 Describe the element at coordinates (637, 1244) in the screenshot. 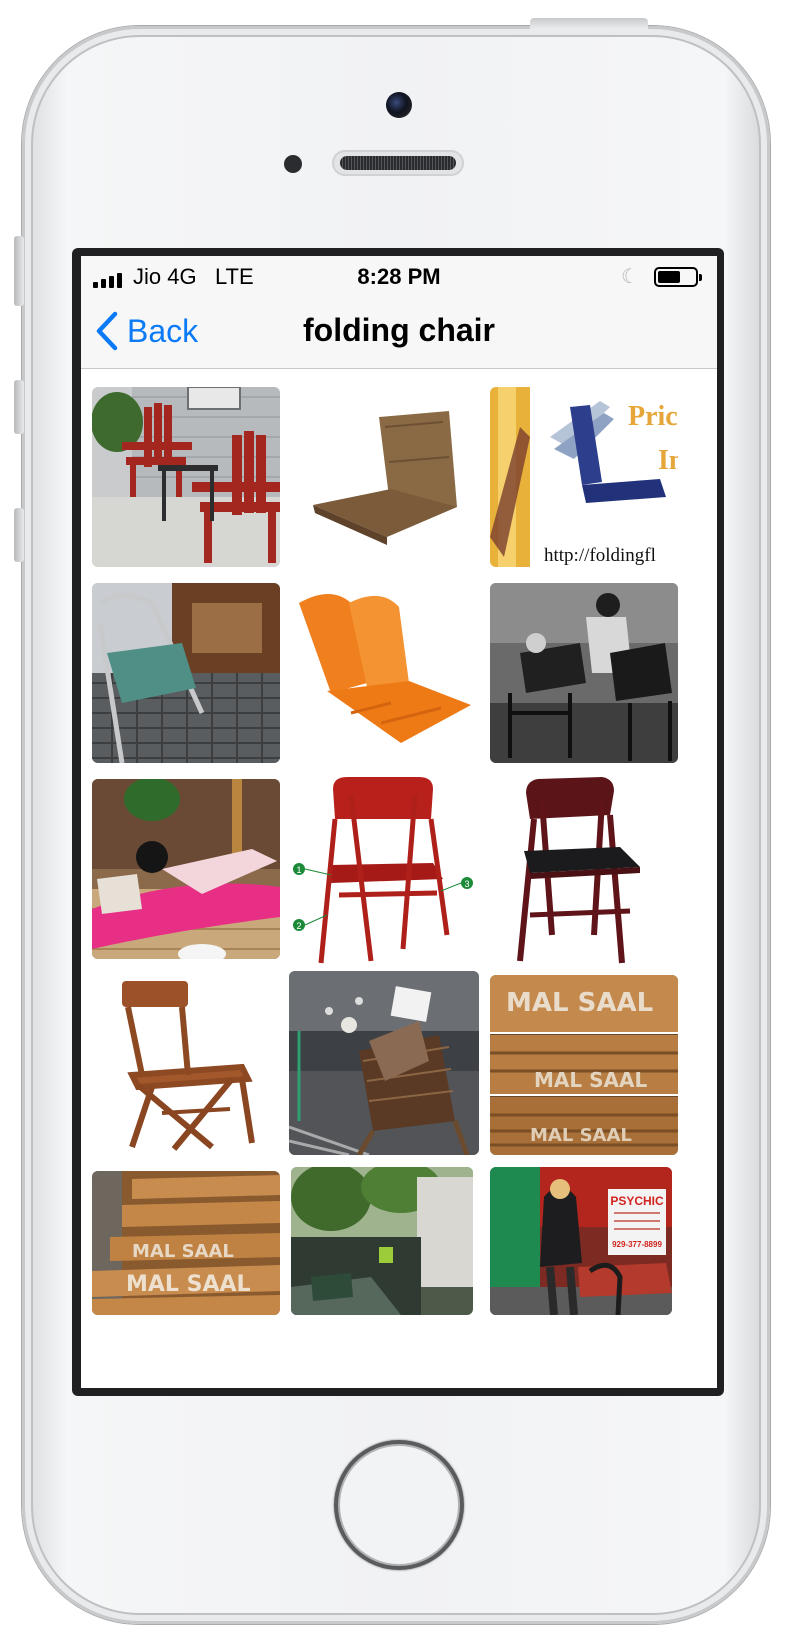

I see `psychic-sign-phone: 929-377-8899` at that location.